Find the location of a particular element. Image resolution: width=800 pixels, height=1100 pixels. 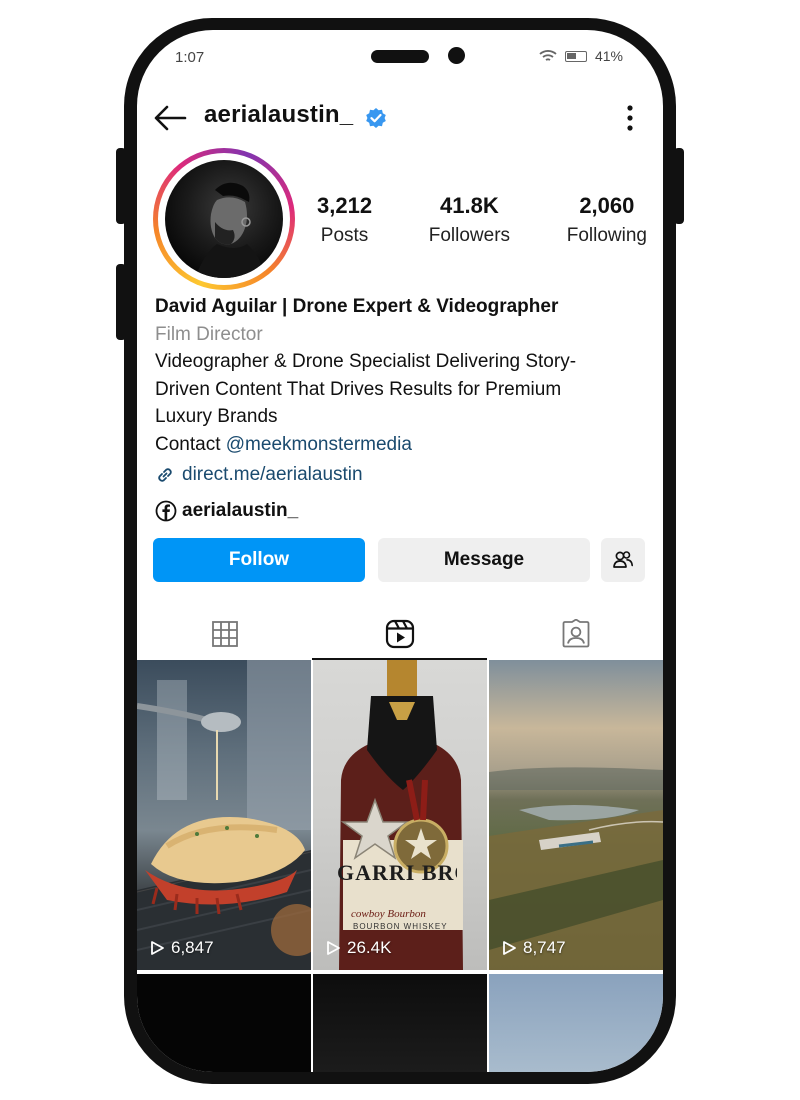

suggested-users-button is located at coordinates (623, 560).